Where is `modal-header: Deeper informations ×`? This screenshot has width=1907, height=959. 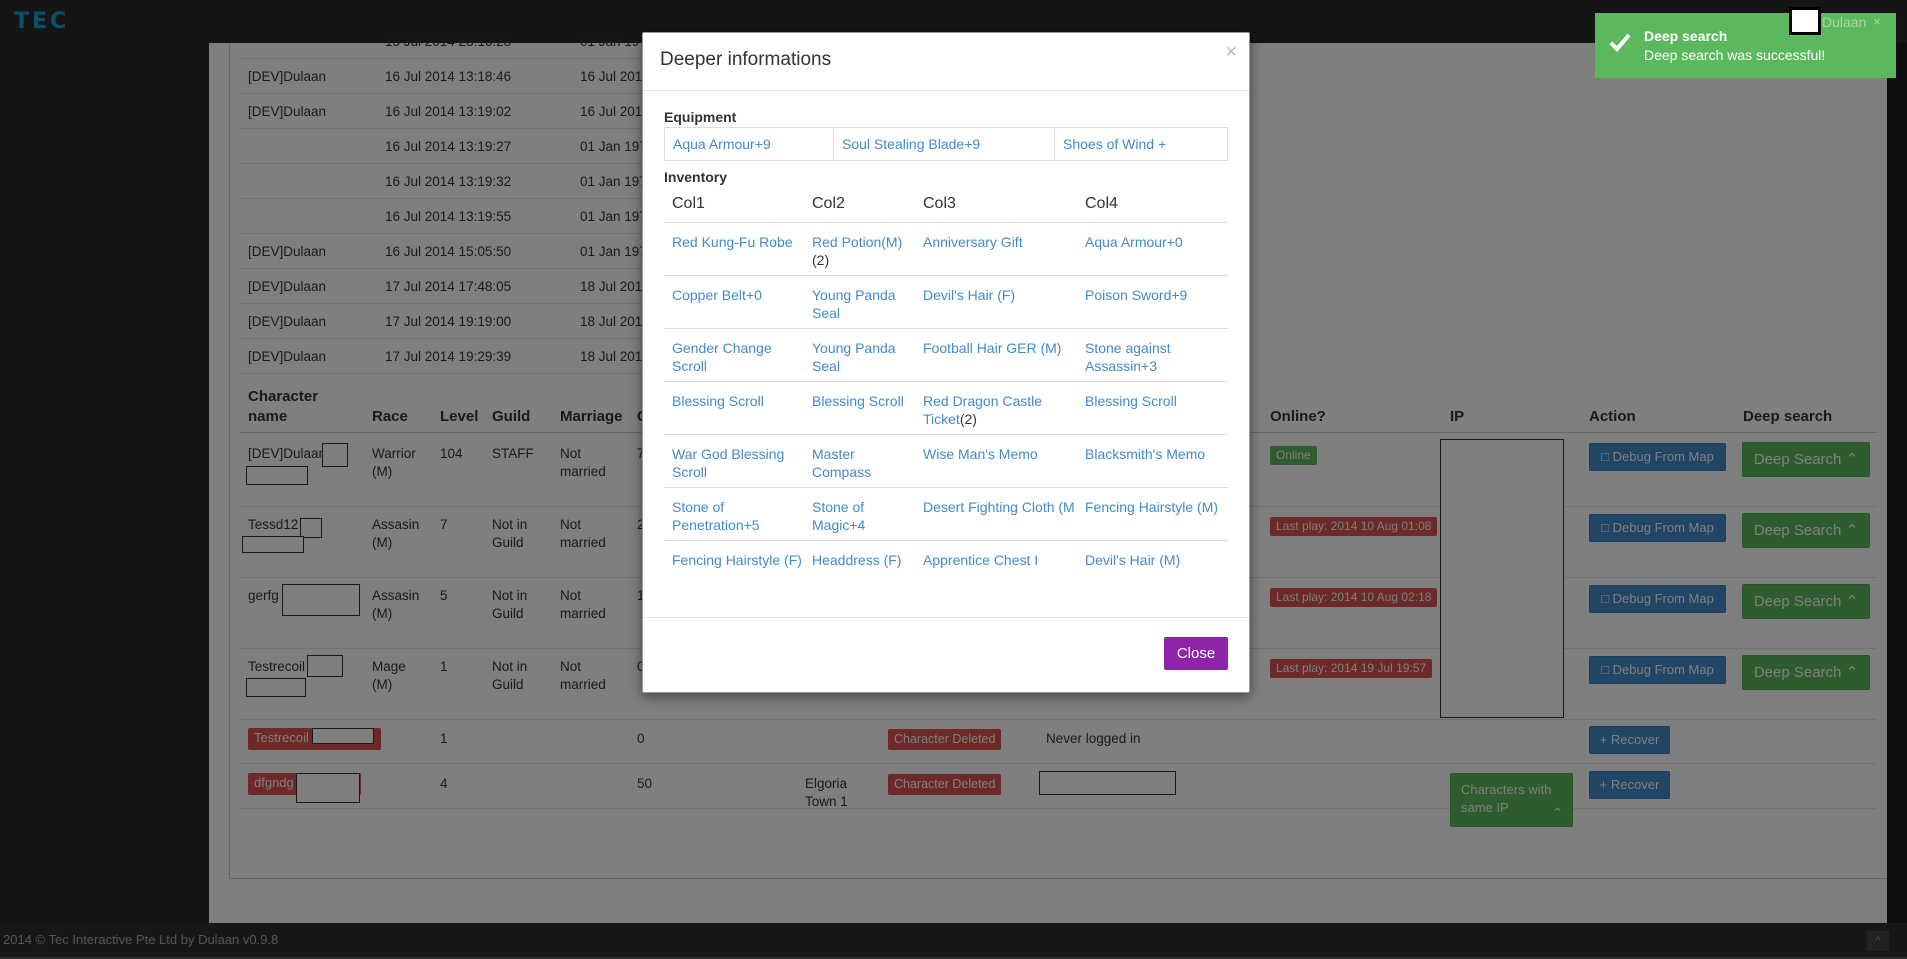 modal-header: Deeper informations × is located at coordinates (946, 62).